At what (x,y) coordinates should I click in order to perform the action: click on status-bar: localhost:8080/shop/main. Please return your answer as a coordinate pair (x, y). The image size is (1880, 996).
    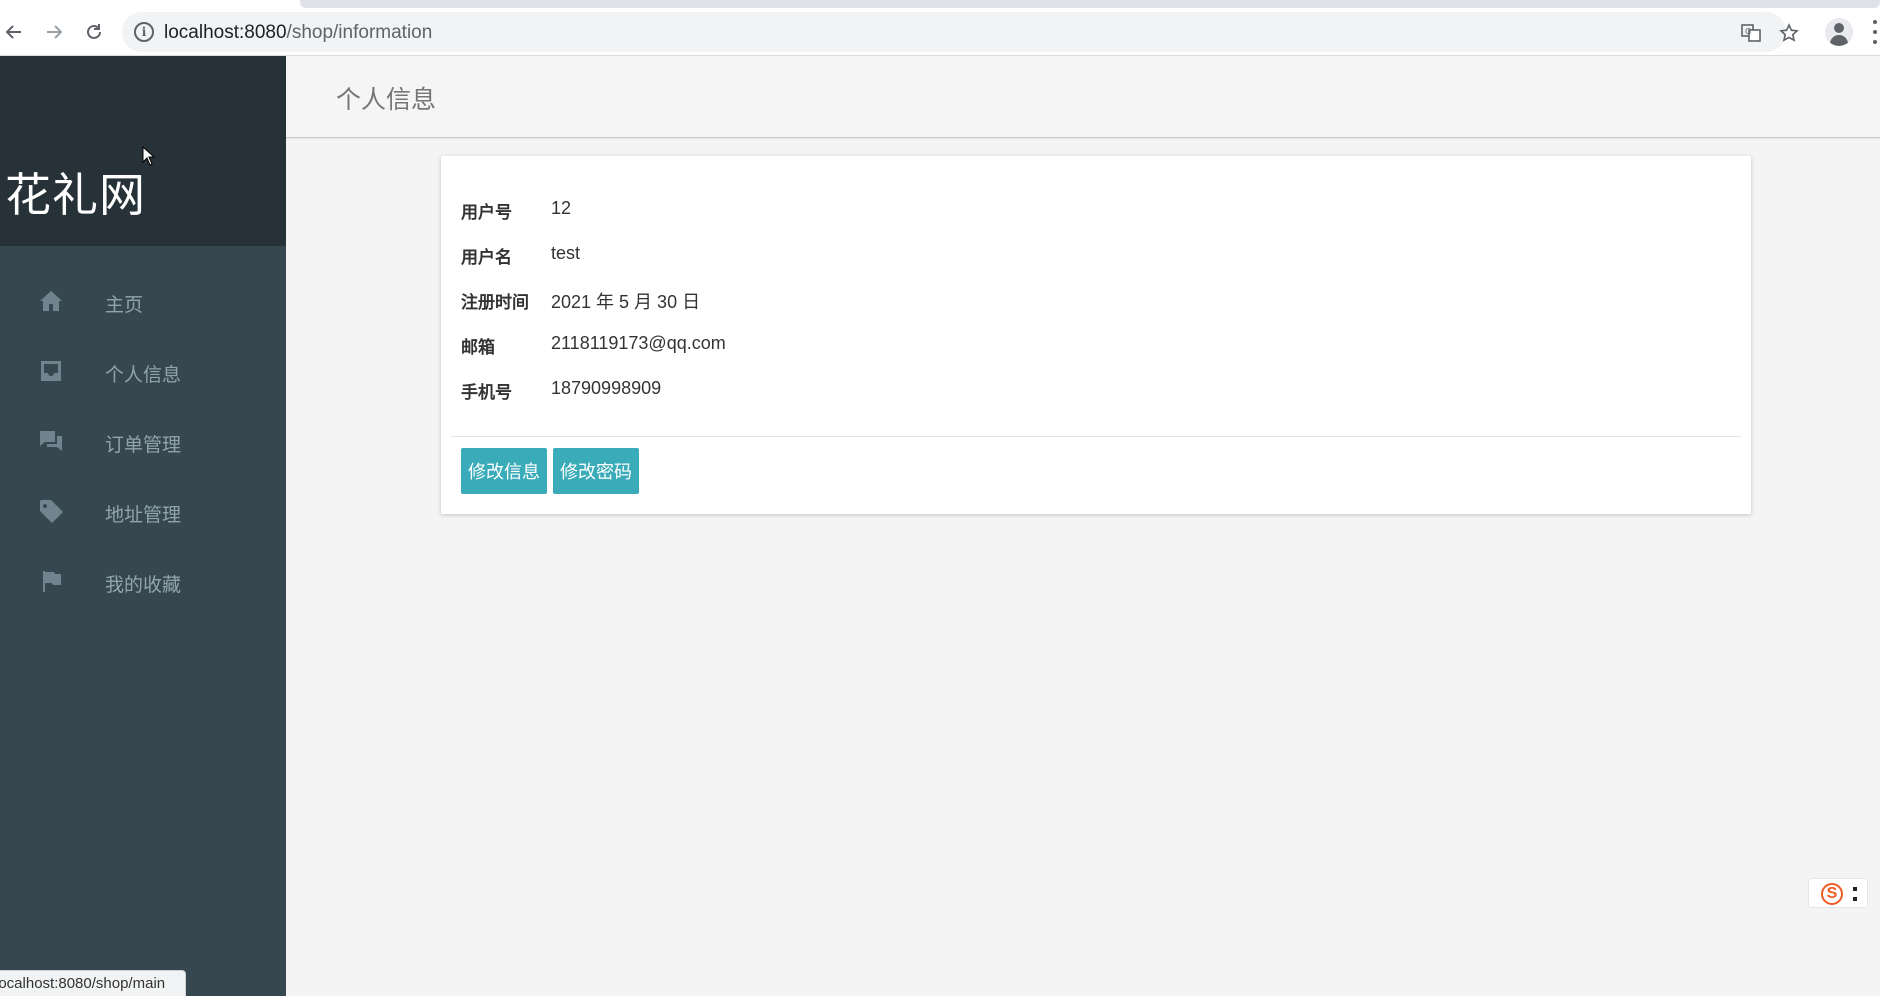
    Looking at the image, I should click on (93, 983).